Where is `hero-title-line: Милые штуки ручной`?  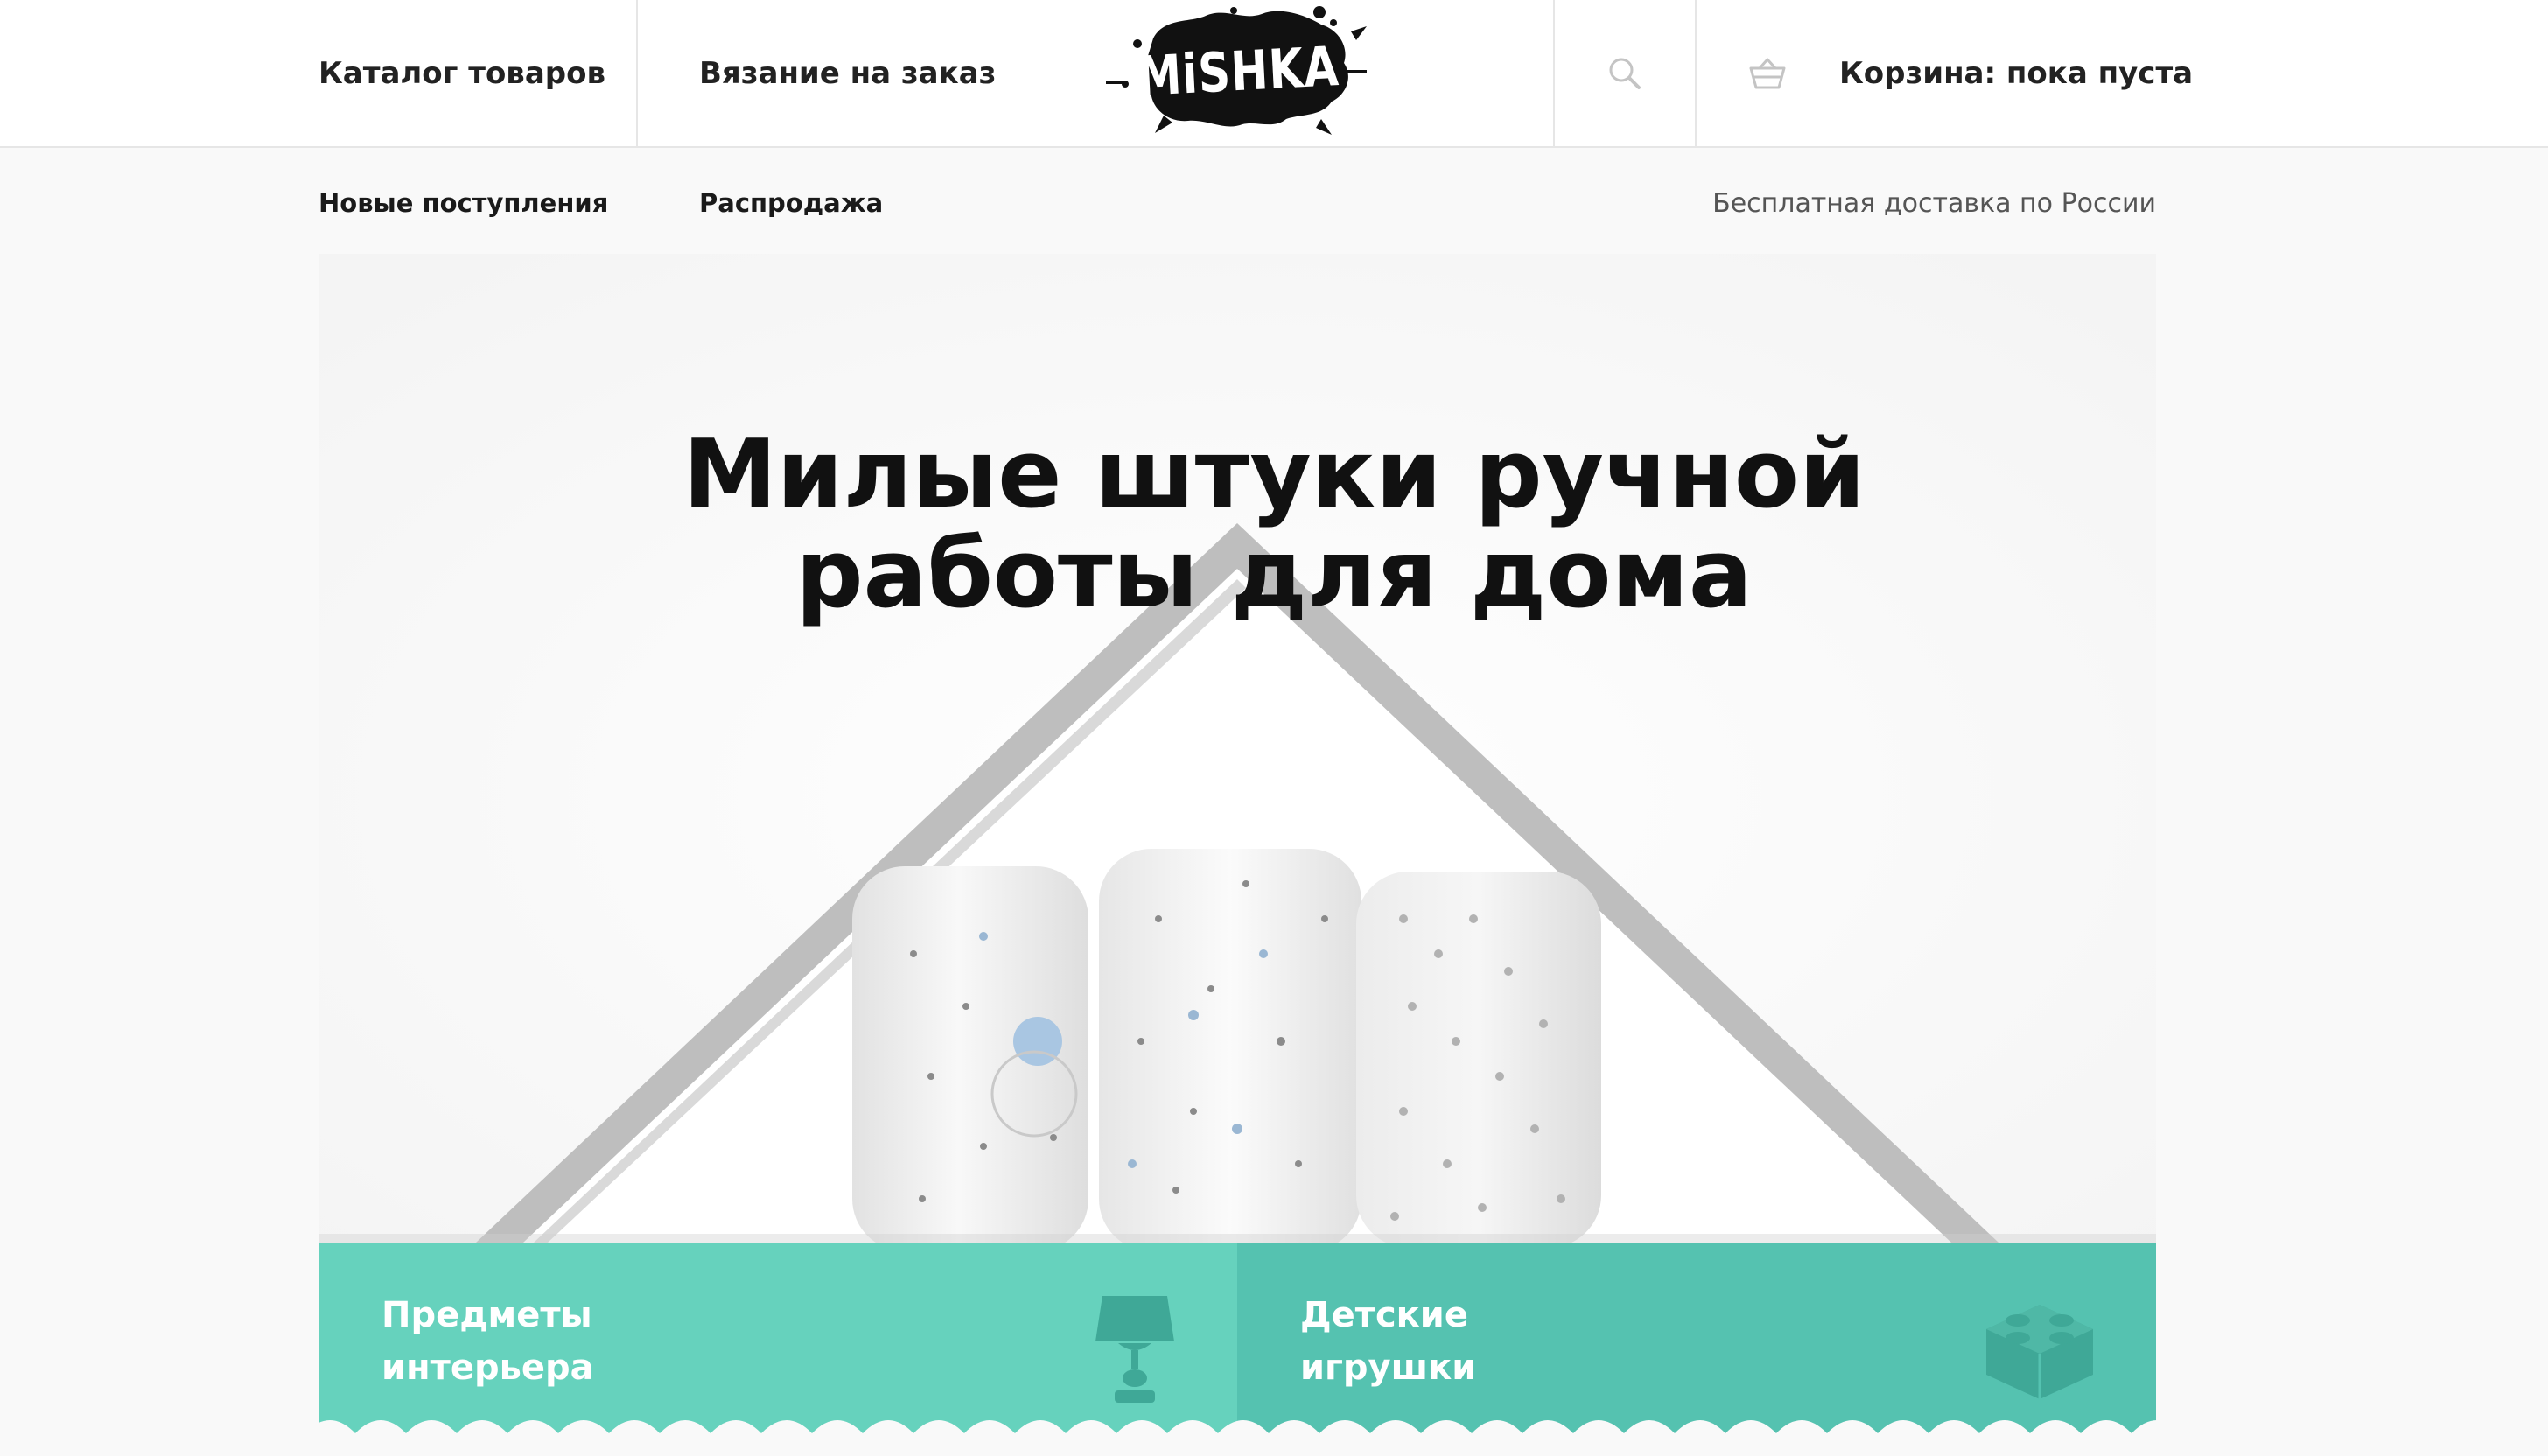
hero-title-line: Милые штуки ручной is located at coordinates (1274, 474).